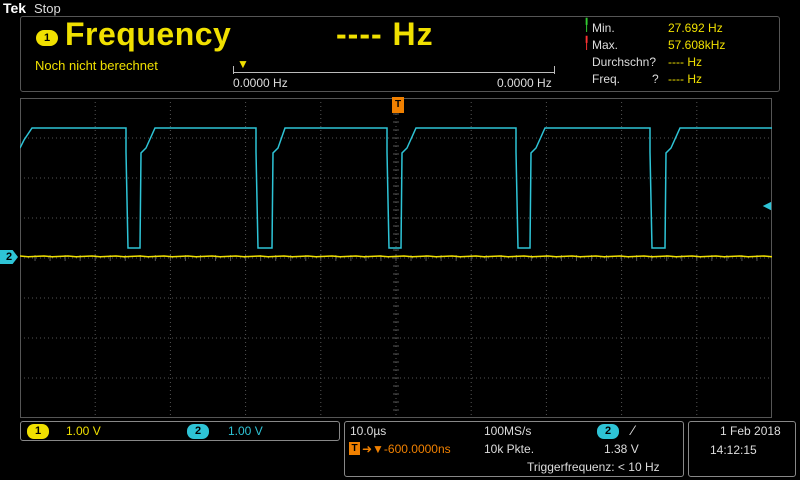 The height and width of the screenshot is (480, 800). What do you see at coordinates (733, 450) in the screenshot?
I see `time: 14:12:15` at bounding box center [733, 450].